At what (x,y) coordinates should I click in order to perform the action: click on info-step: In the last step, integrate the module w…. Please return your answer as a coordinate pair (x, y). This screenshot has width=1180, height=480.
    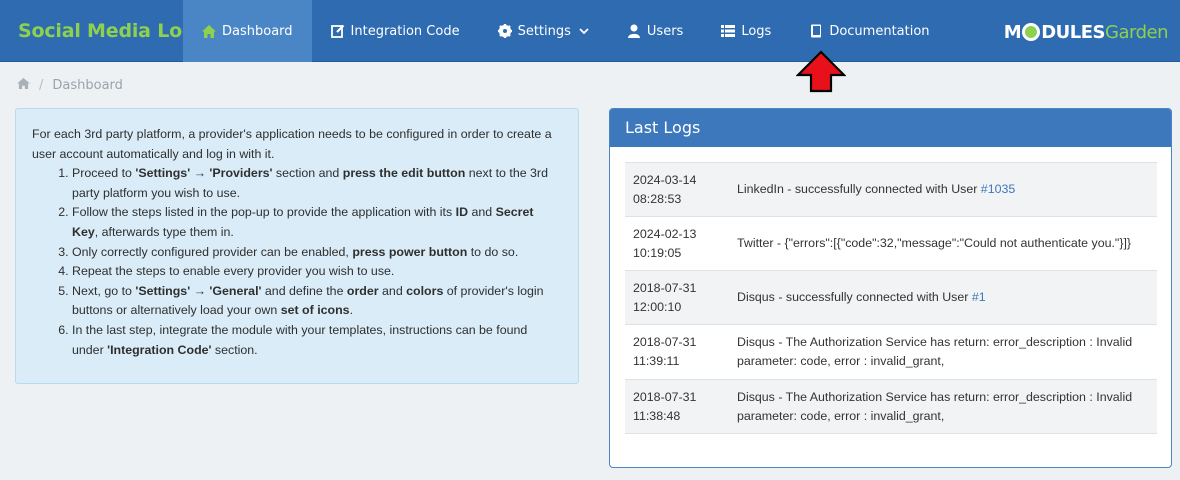
    Looking at the image, I should click on (315, 340).